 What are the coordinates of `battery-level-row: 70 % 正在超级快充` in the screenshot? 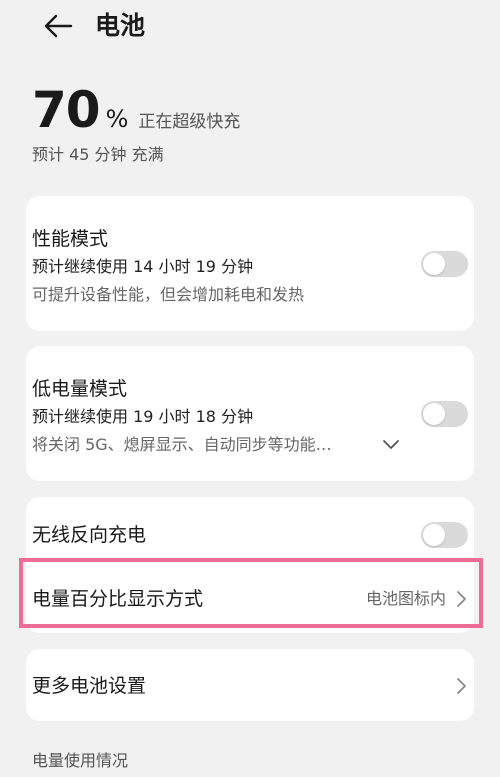 It's located at (252, 110).